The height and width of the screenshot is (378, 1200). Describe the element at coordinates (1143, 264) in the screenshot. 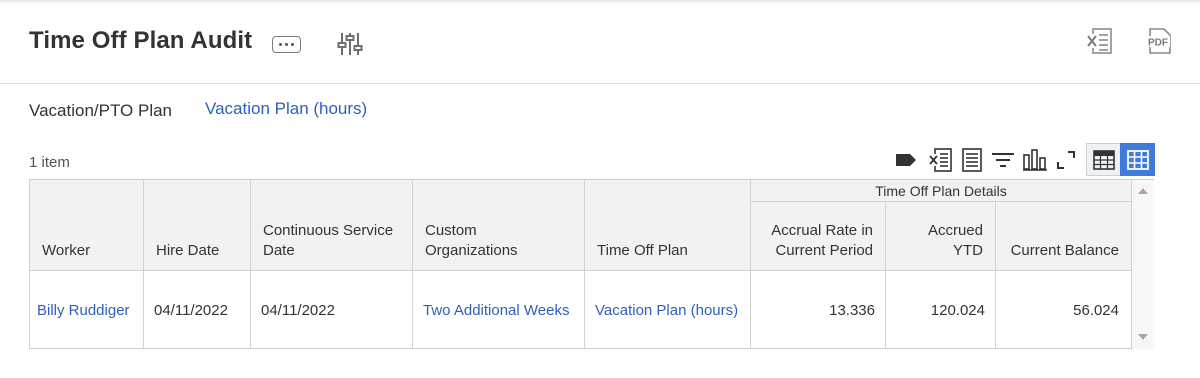

I see `vertical-scrollbar` at that location.